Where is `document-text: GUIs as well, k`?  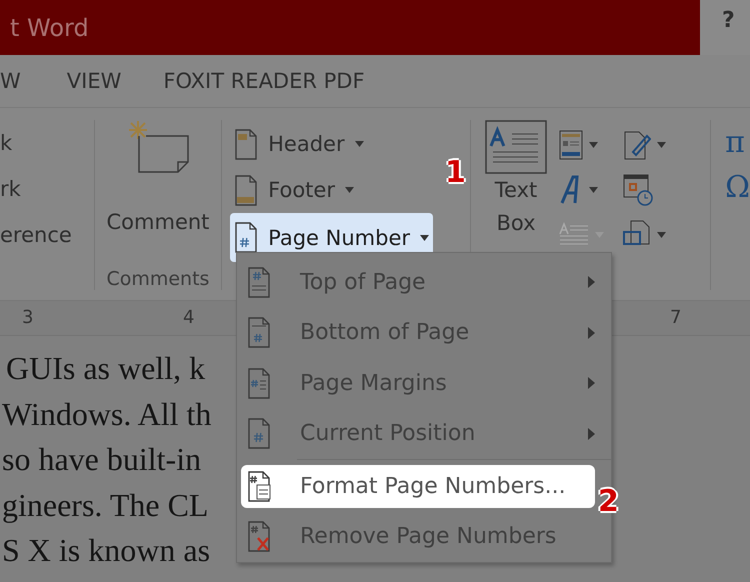 document-text: GUIs as well, k is located at coordinates (106, 368).